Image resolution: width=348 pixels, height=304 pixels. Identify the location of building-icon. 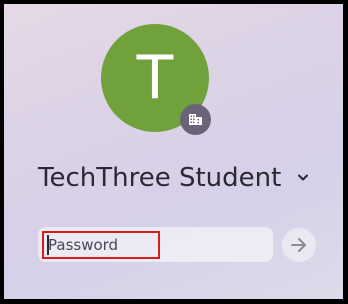
(195, 119).